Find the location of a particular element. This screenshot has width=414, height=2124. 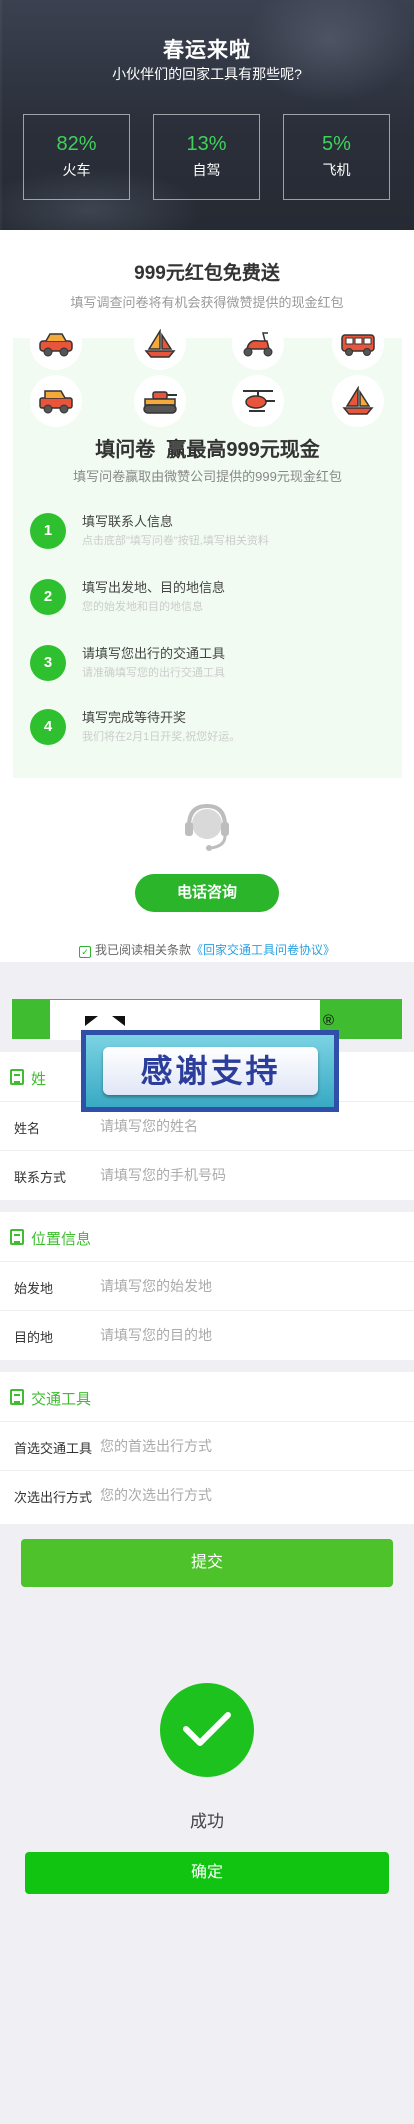

step-desc: 请准确填写您的出行交通工具 is located at coordinates (153, 673).